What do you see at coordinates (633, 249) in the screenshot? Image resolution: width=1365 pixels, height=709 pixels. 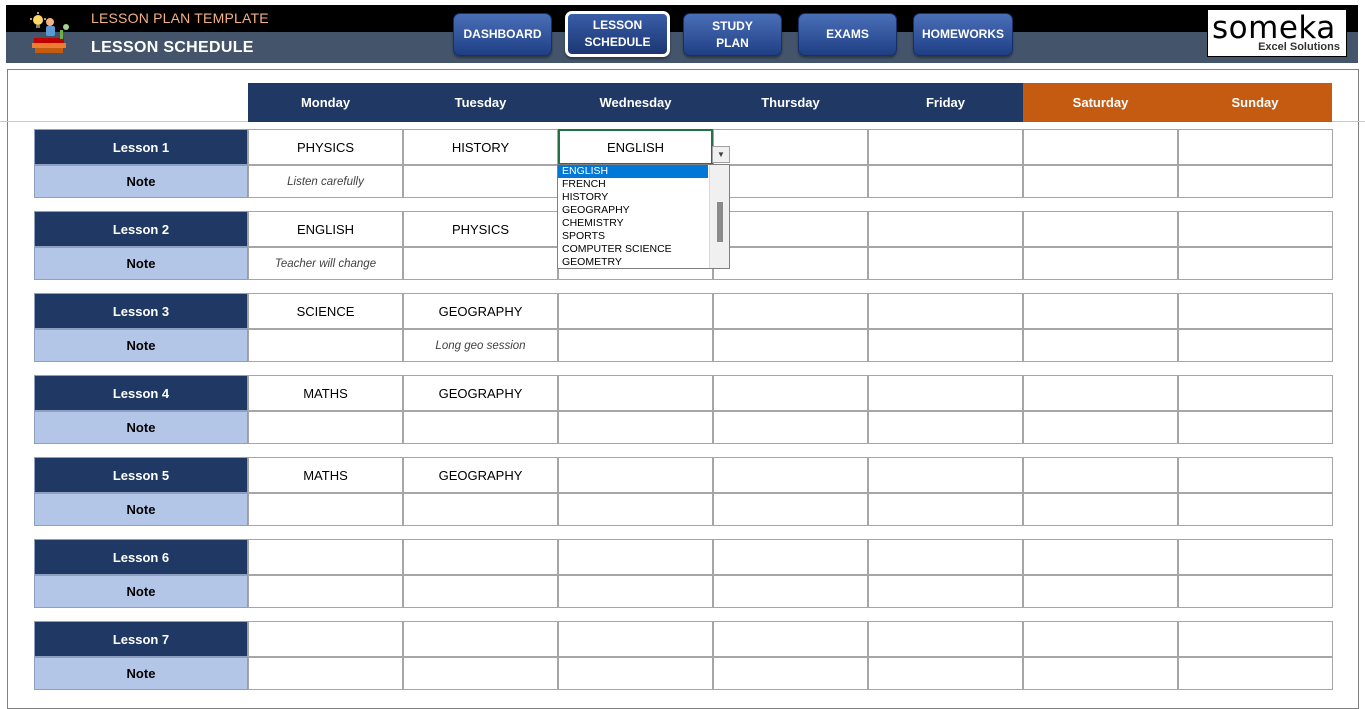 I see `dropdown-option: COMPUTER SCIENCE` at bounding box center [633, 249].